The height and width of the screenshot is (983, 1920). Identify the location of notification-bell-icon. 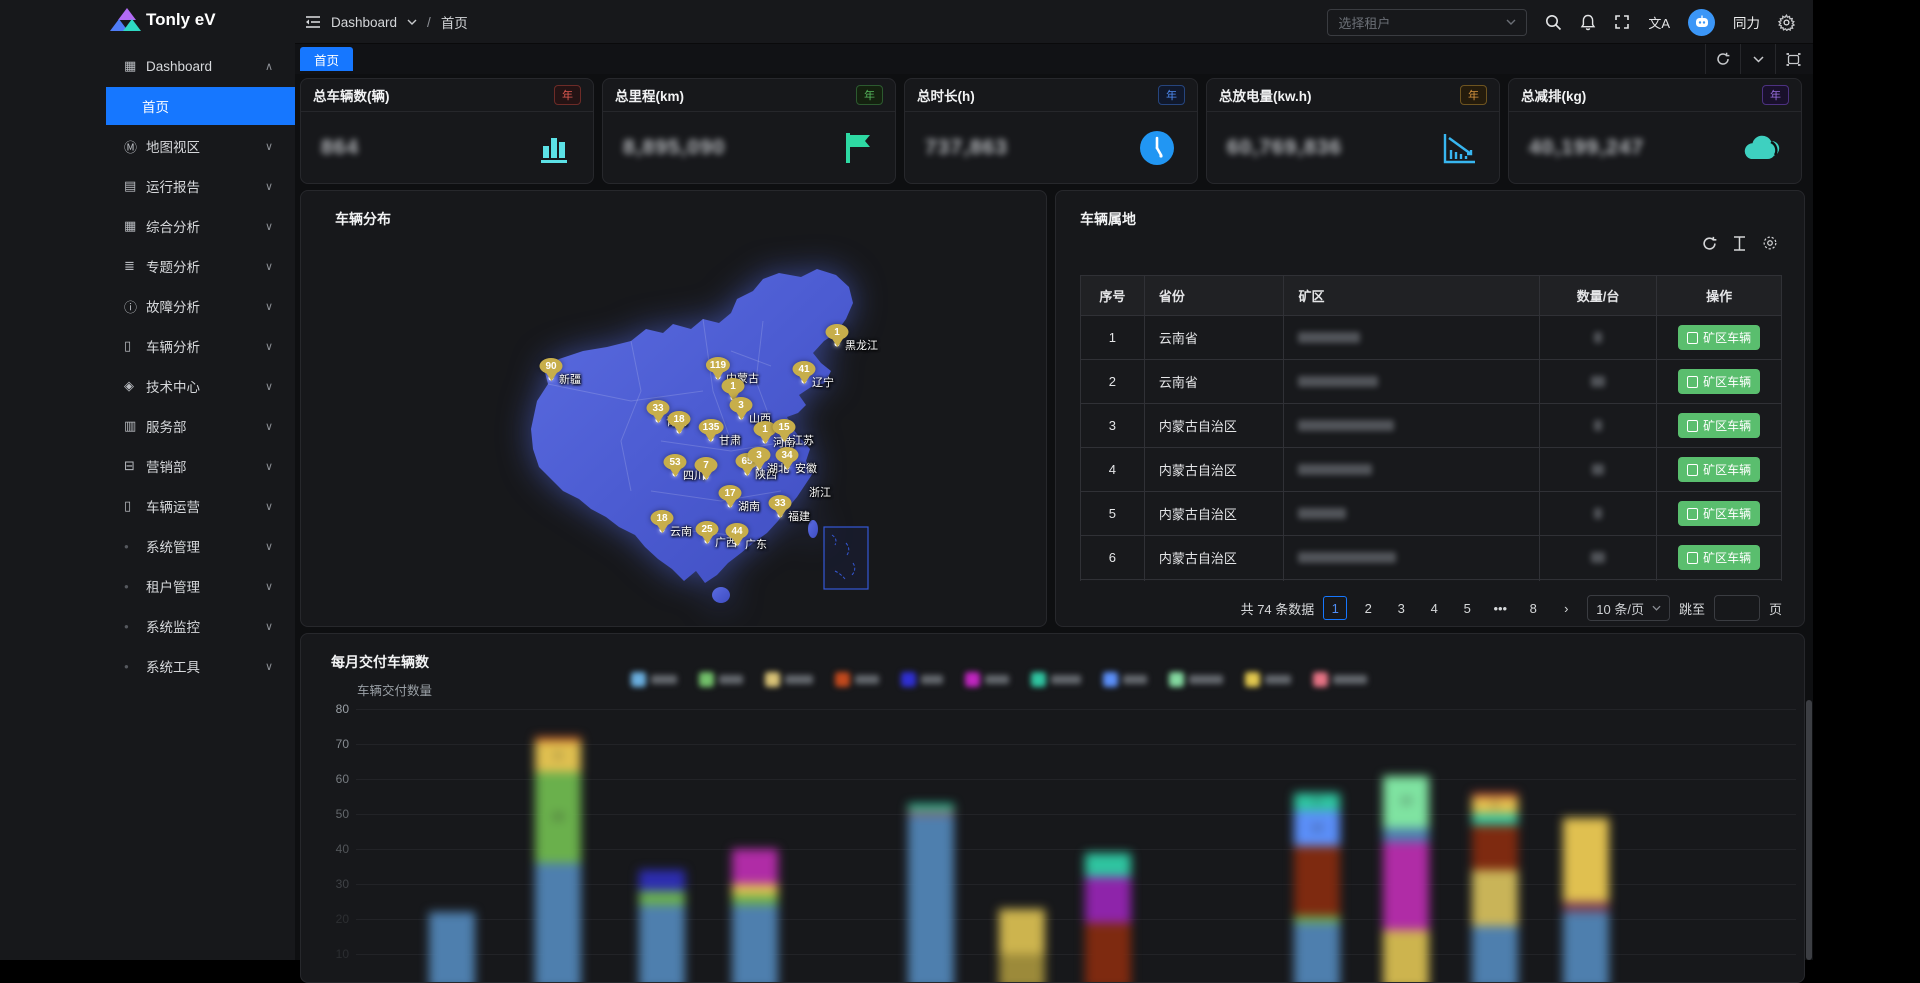
(1588, 22).